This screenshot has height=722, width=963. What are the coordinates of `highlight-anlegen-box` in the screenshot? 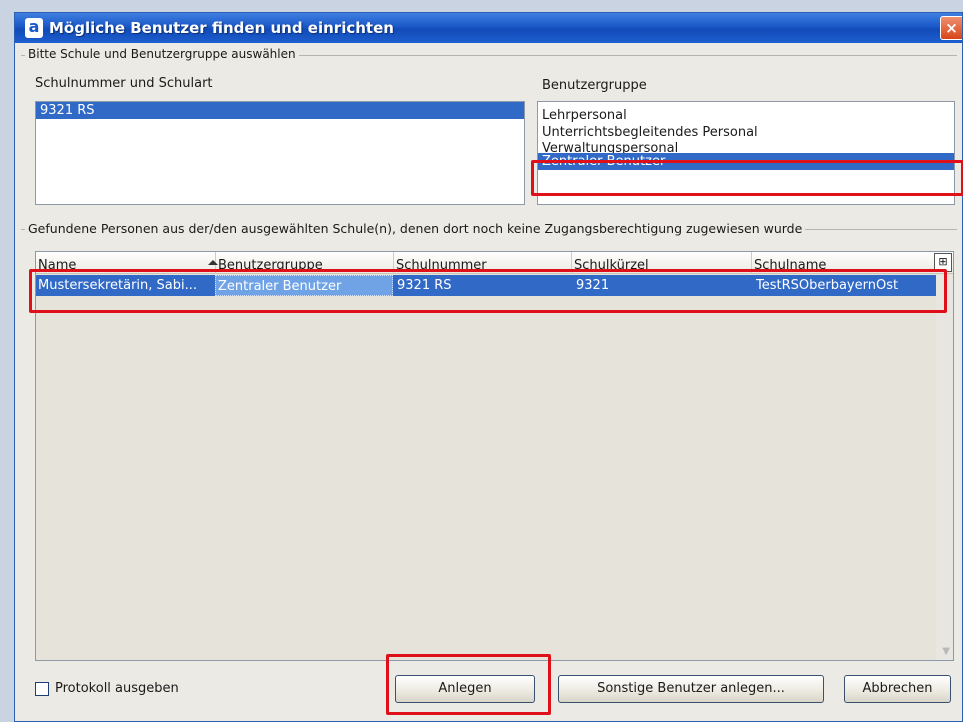 It's located at (468, 684).